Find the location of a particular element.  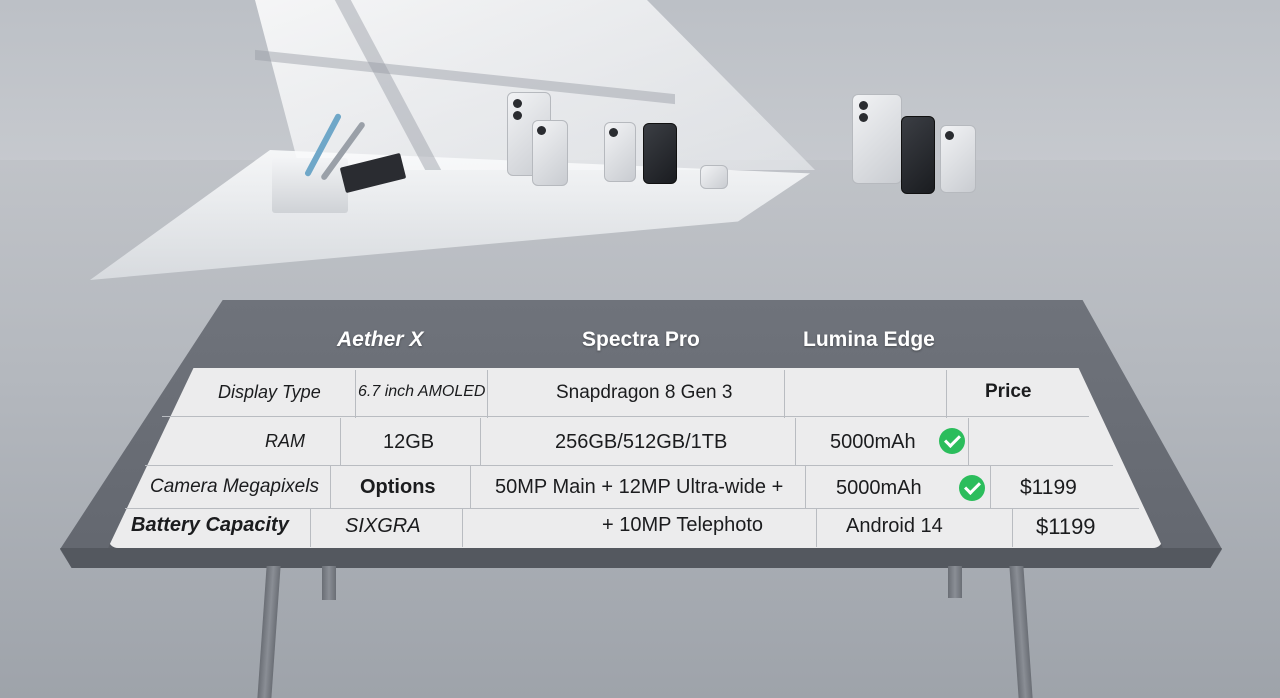

cell-aether-display: 6.7 inch AMOLED is located at coordinates (422, 391).